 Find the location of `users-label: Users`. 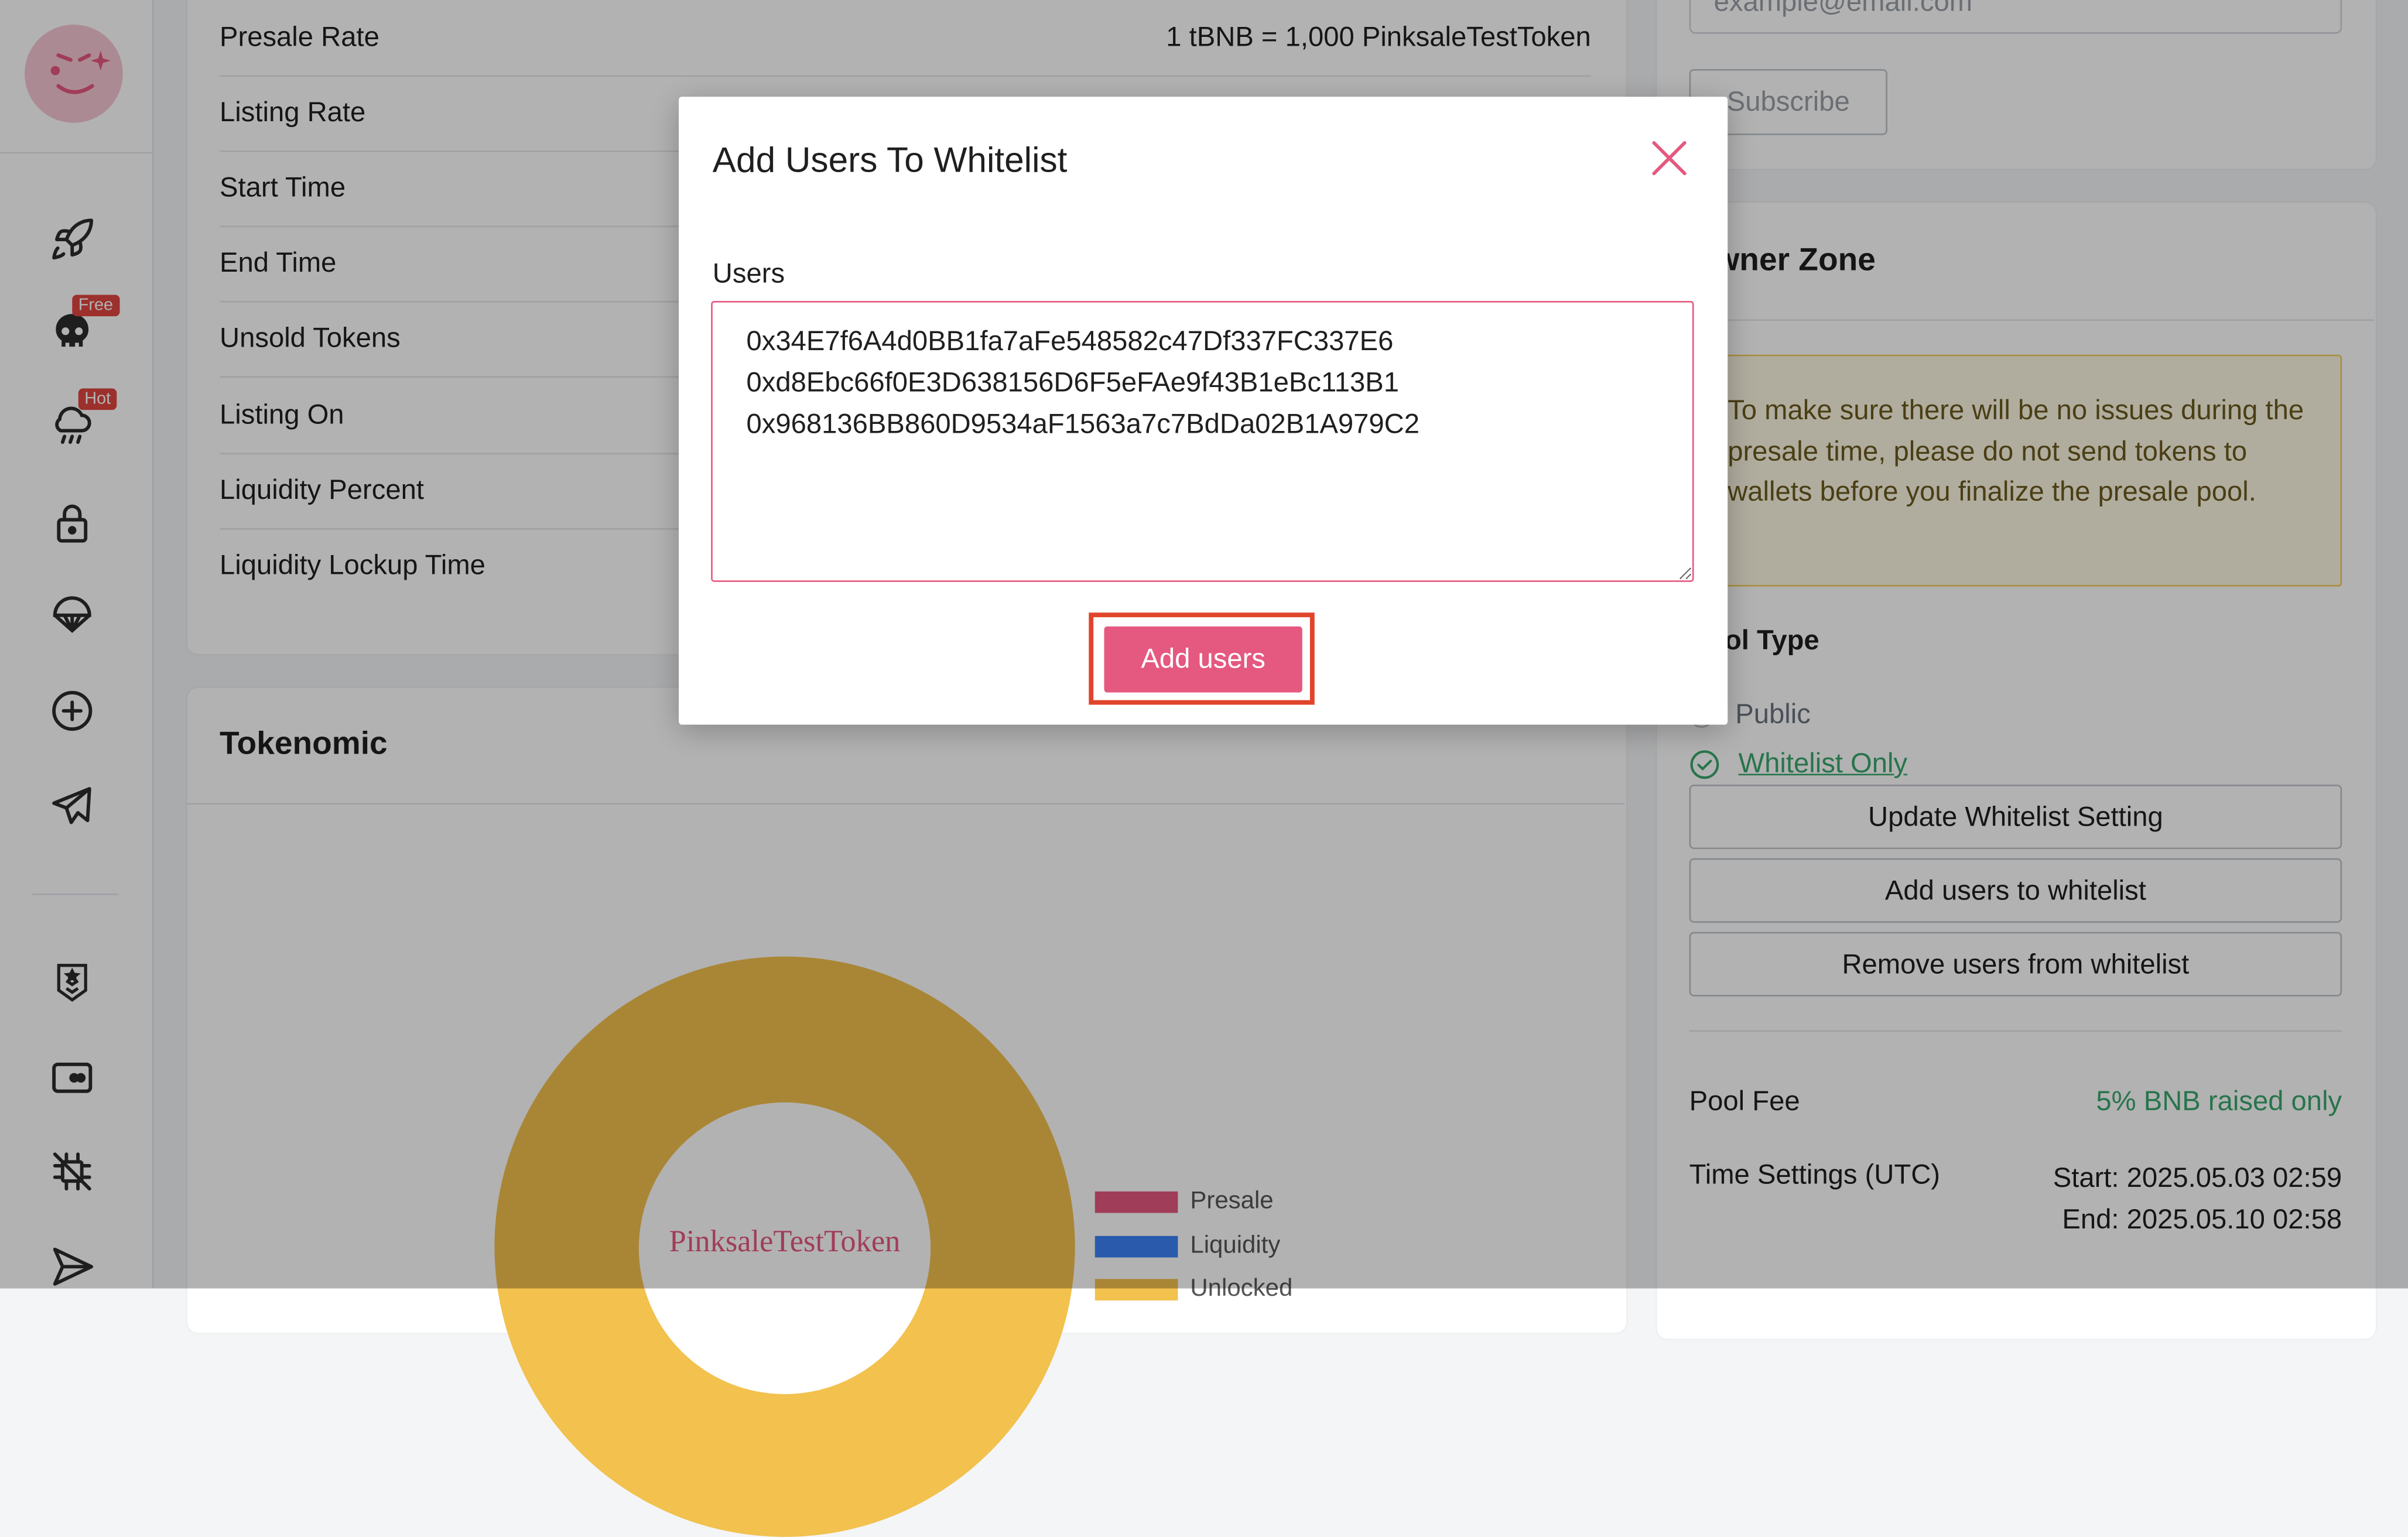

users-label: Users is located at coordinates (748, 273).